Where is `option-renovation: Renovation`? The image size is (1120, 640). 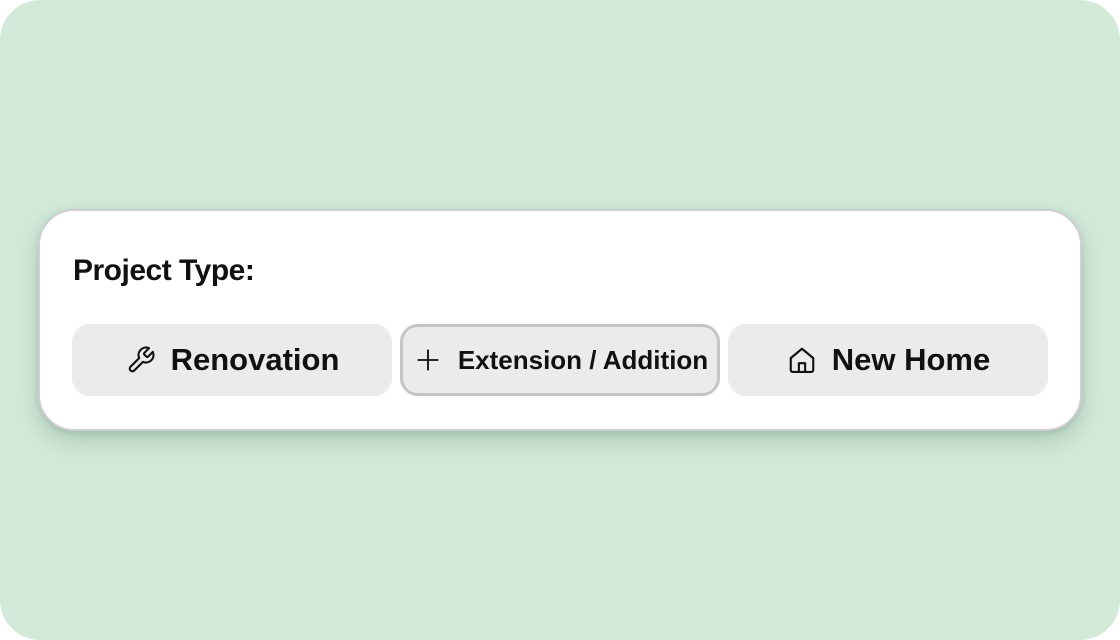
option-renovation: Renovation is located at coordinates (232, 360).